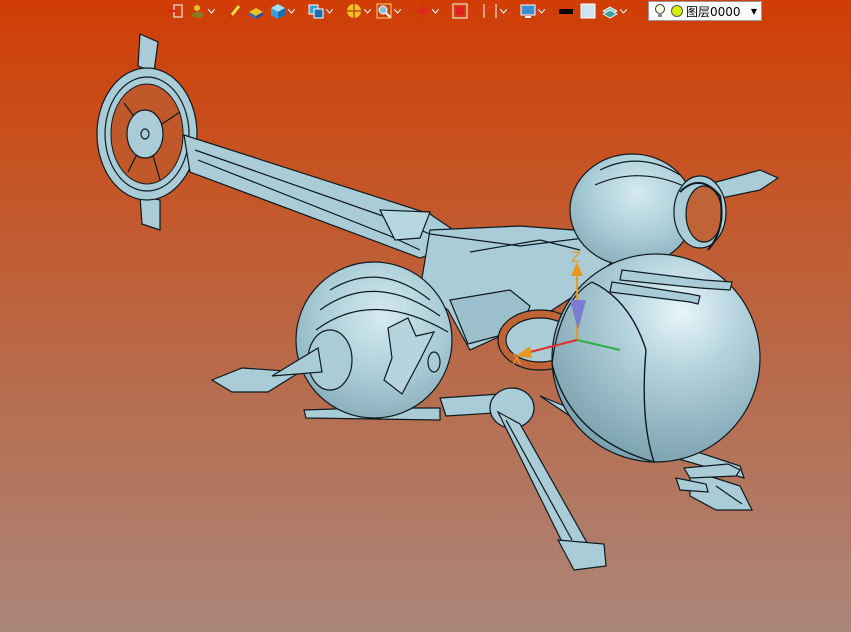  Describe the element at coordinates (528, 11) in the screenshot. I see `display-settings-icon` at that location.